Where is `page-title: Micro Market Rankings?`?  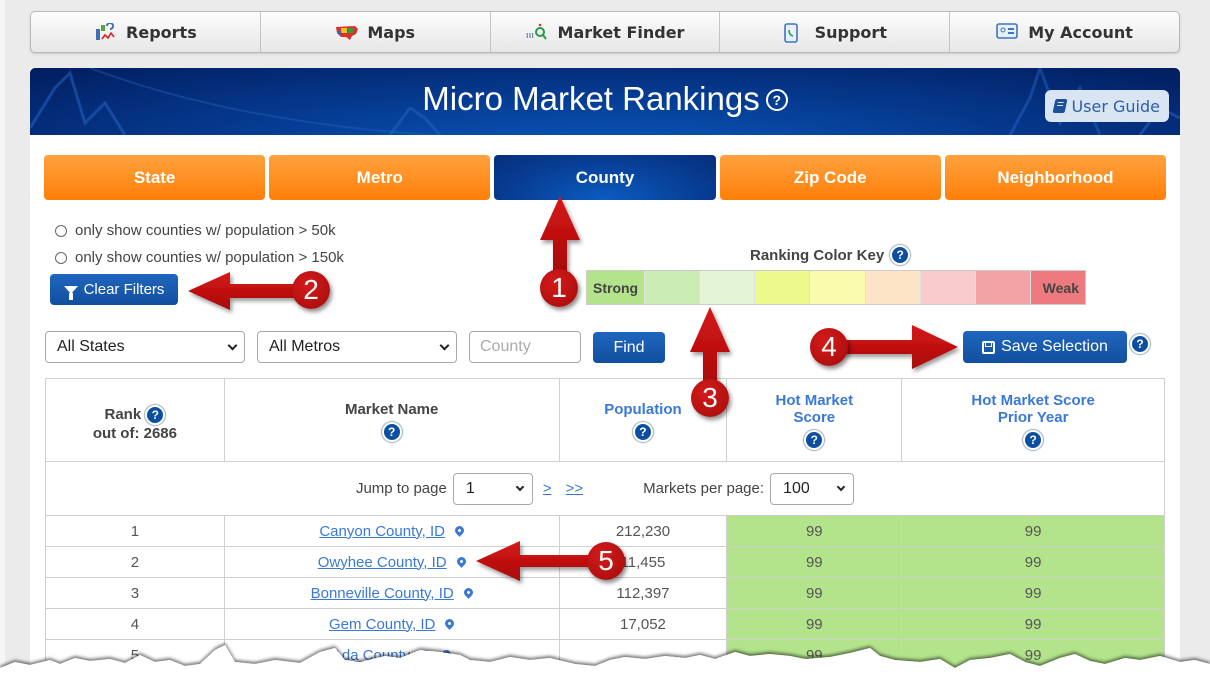 page-title: Micro Market Rankings? is located at coordinates (605, 99).